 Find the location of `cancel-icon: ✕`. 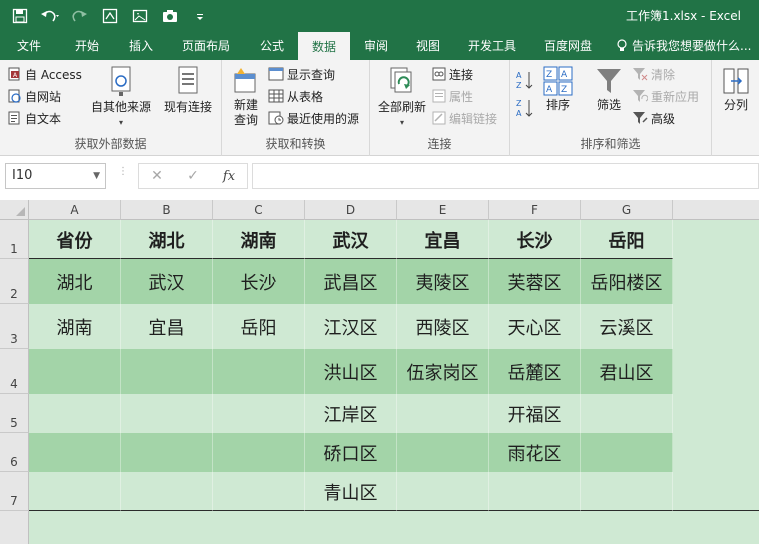

cancel-icon: ✕ is located at coordinates (157, 176).